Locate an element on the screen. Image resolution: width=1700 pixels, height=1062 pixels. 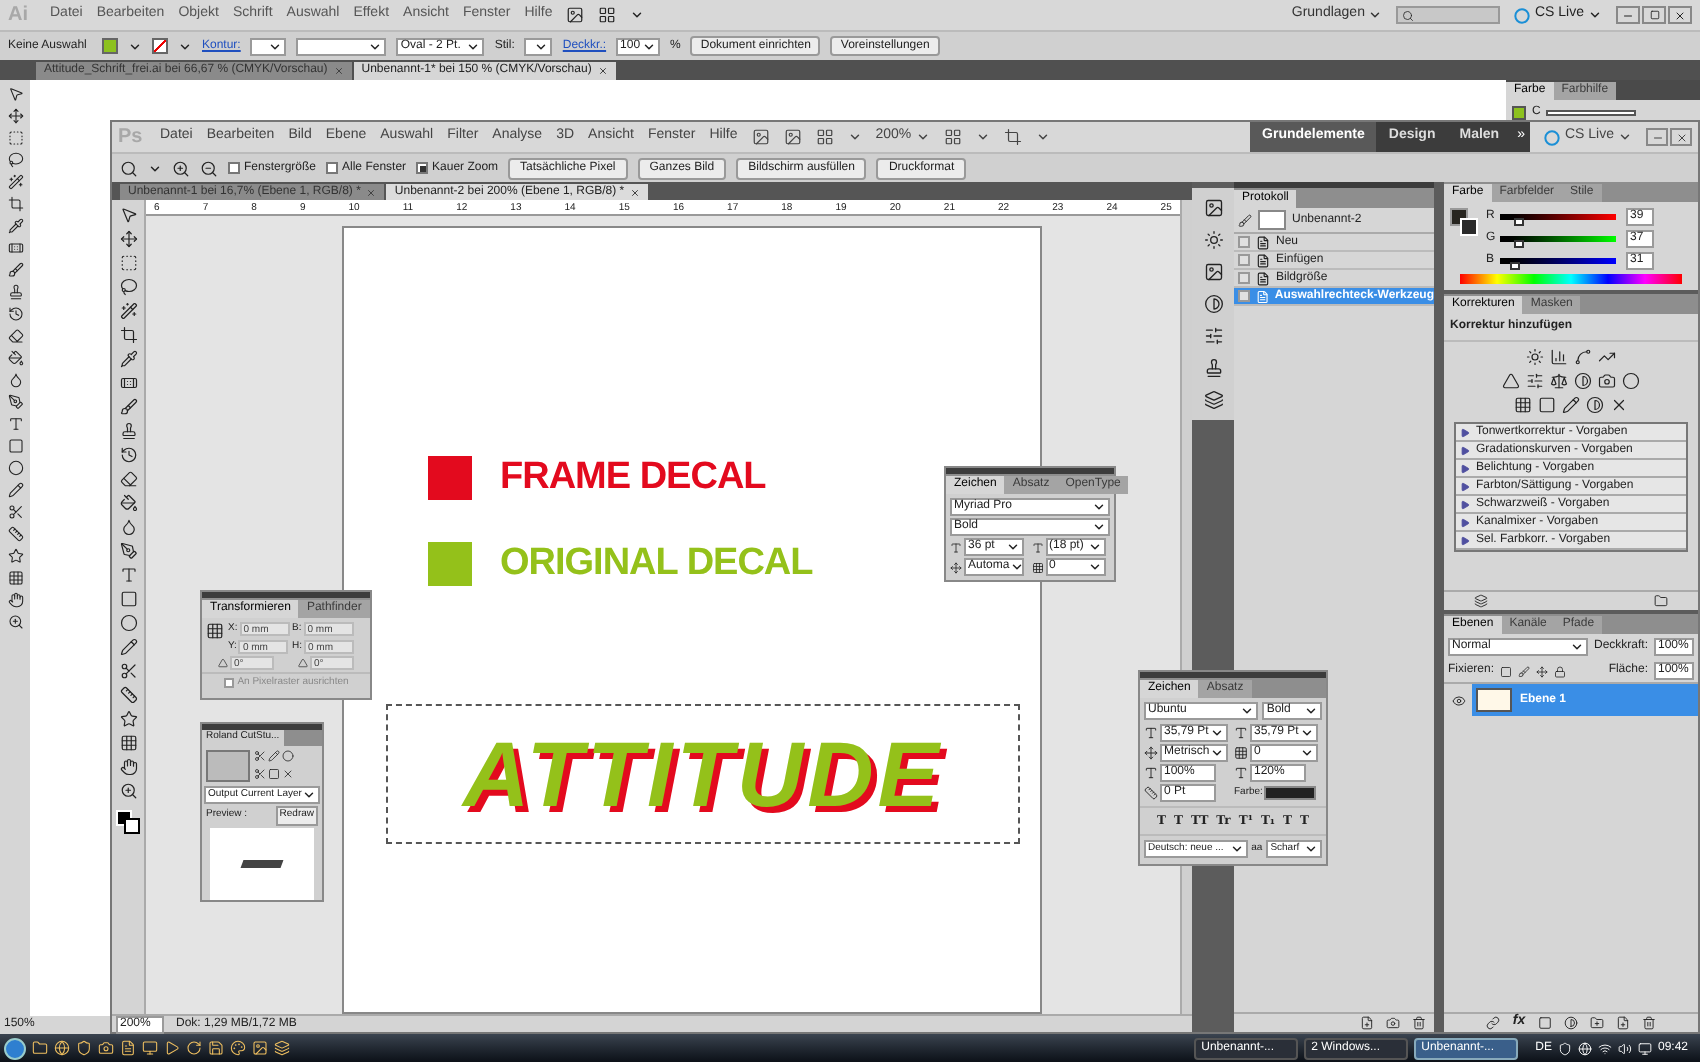
legend-label: FRAME DECAL is located at coordinates (633, 478).